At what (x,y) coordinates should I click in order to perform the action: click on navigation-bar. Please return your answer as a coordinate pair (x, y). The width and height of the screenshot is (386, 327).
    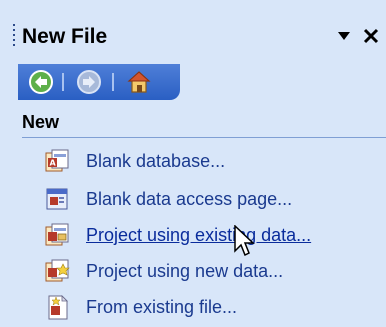
    Looking at the image, I should click on (99, 82).